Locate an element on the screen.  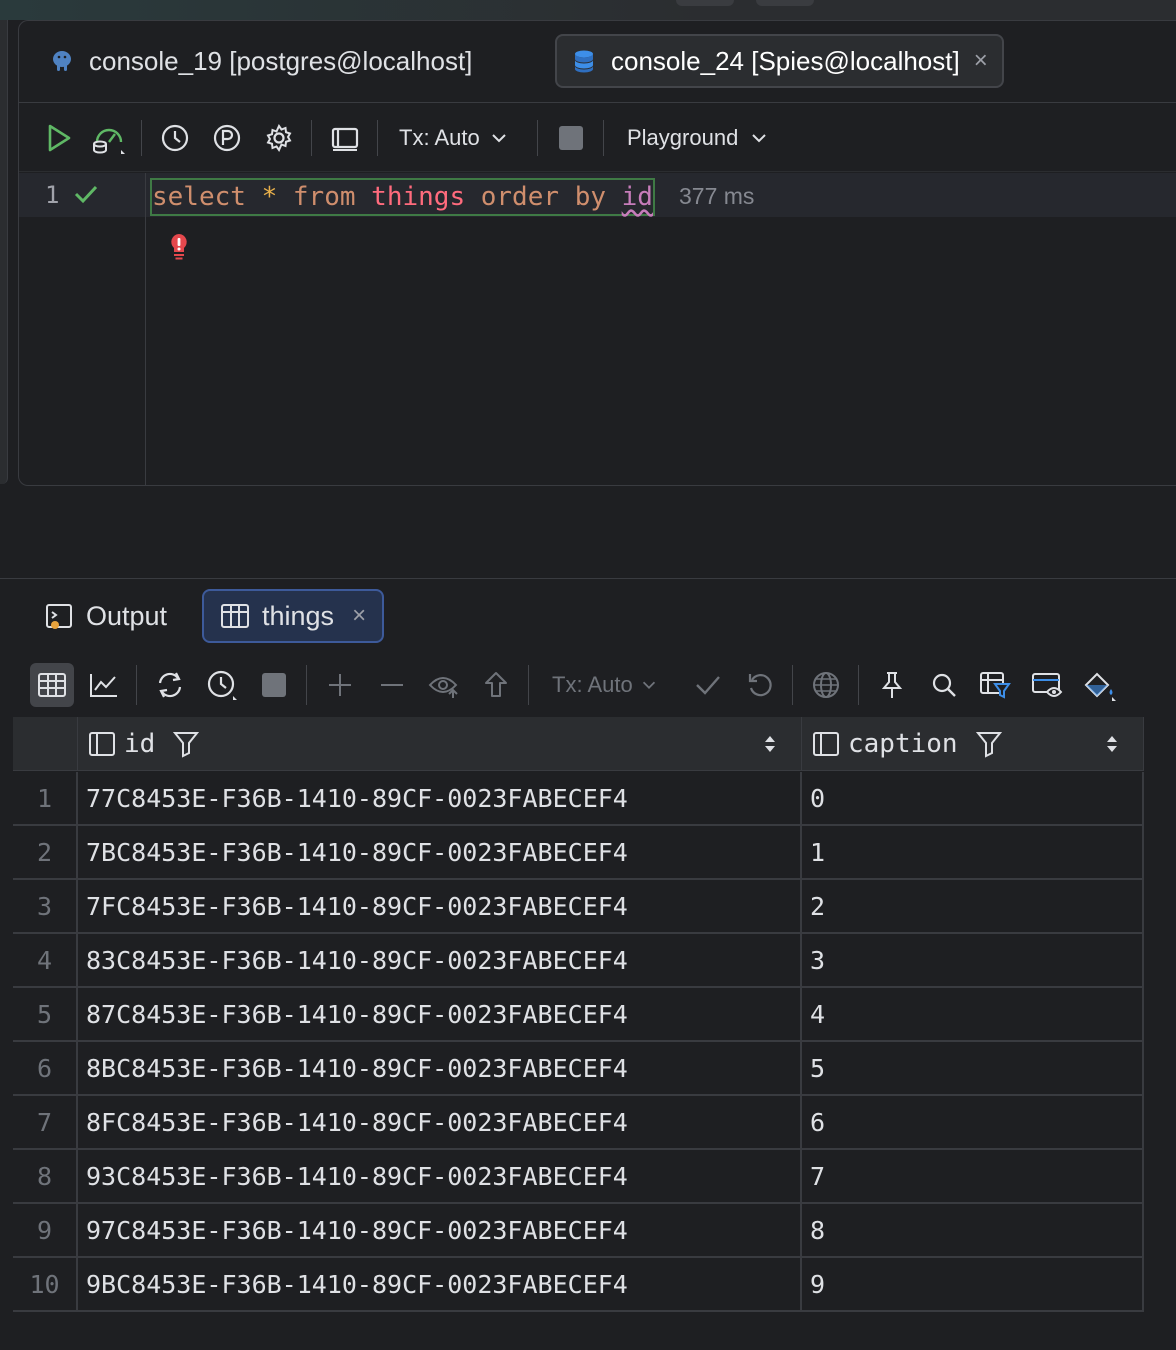
auto-refresh-button is located at coordinates (222, 685).